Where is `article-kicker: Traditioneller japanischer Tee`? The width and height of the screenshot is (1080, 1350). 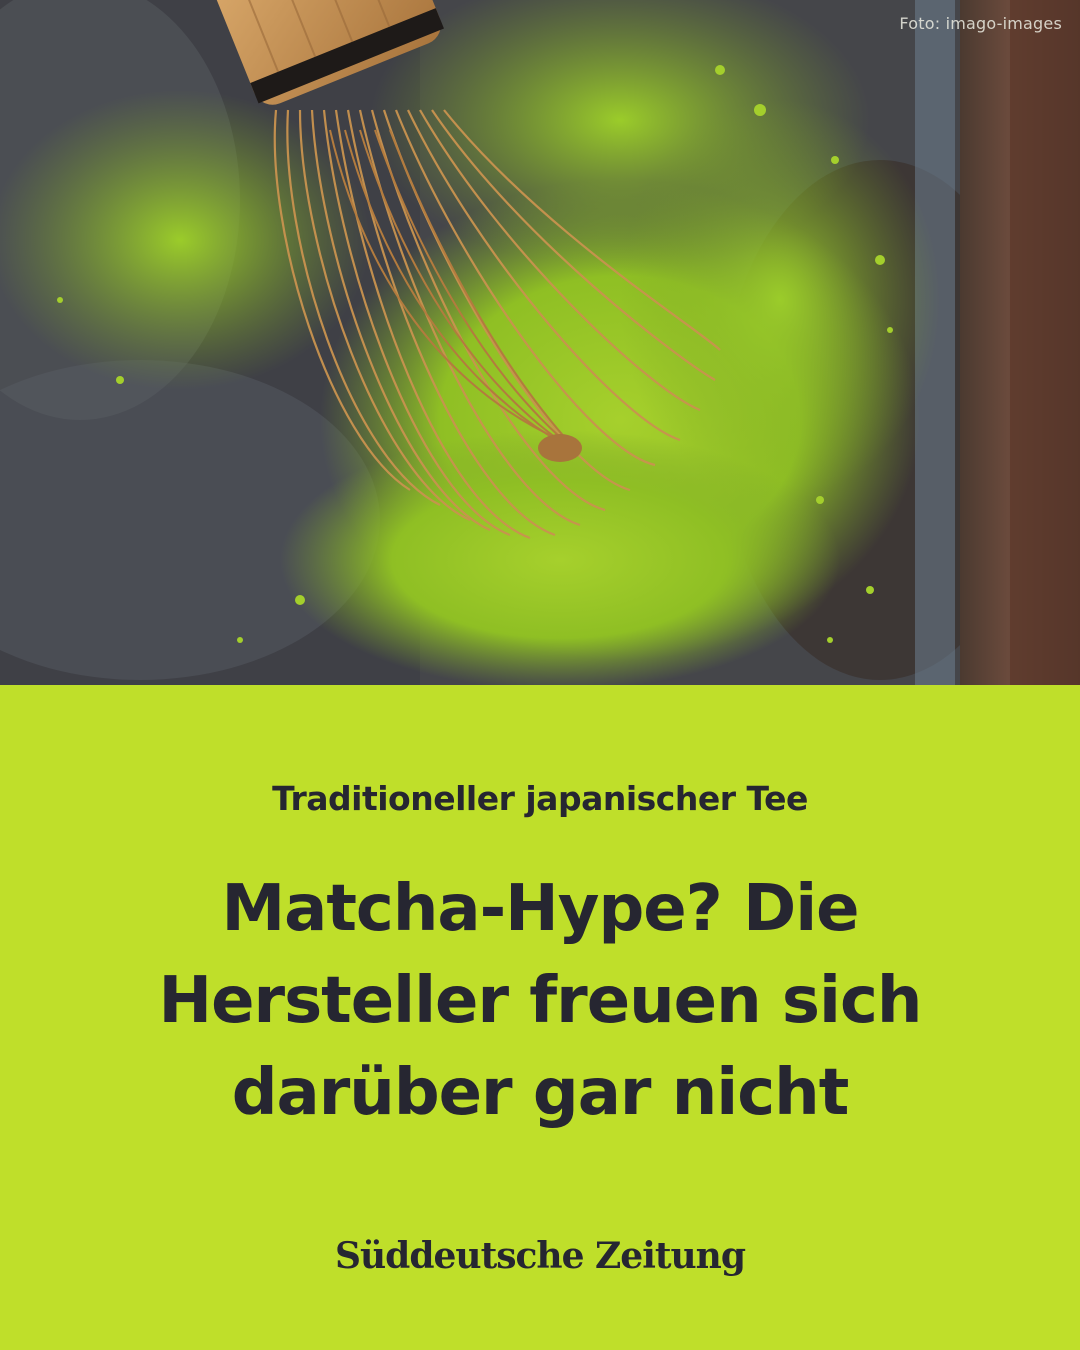
article-kicker: Traditioneller japanischer Tee is located at coordinates (540, 798).